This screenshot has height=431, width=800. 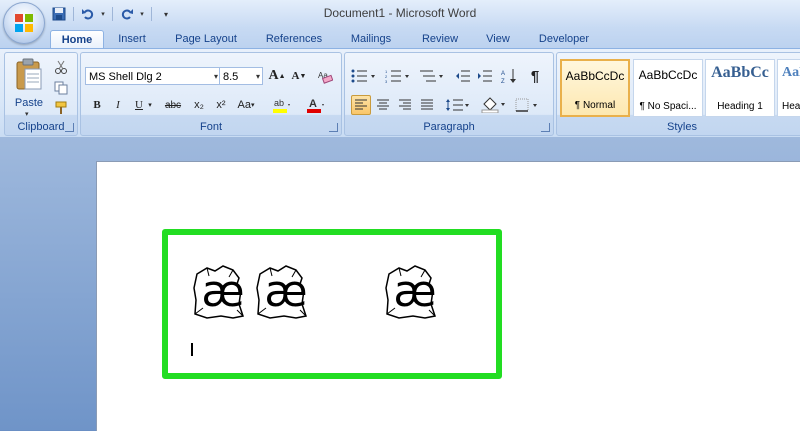 What do you see at coordinates (118, 105) in the screenshot?
I see `italic-button: I` at bounding box center [118, 105].